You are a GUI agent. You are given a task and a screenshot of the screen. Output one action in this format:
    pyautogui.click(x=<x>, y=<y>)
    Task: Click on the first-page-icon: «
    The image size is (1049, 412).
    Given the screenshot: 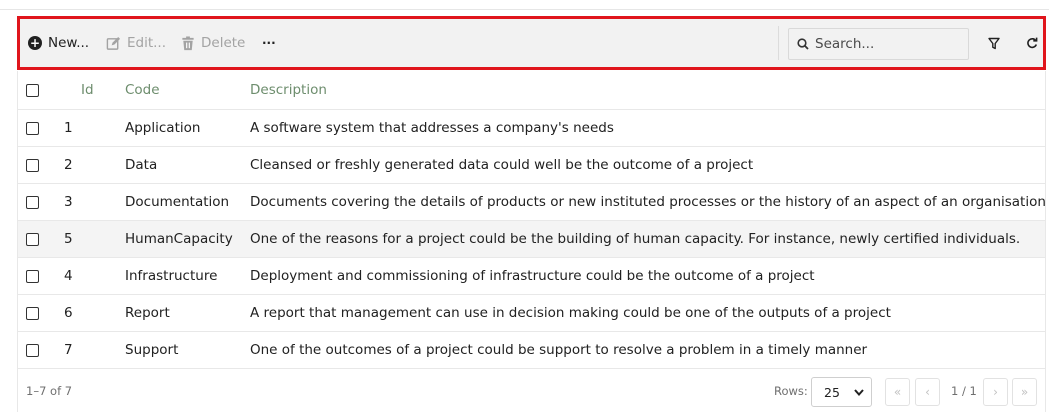 What is the action you would take?
    pyautogui.click(x=897, y=392)
    